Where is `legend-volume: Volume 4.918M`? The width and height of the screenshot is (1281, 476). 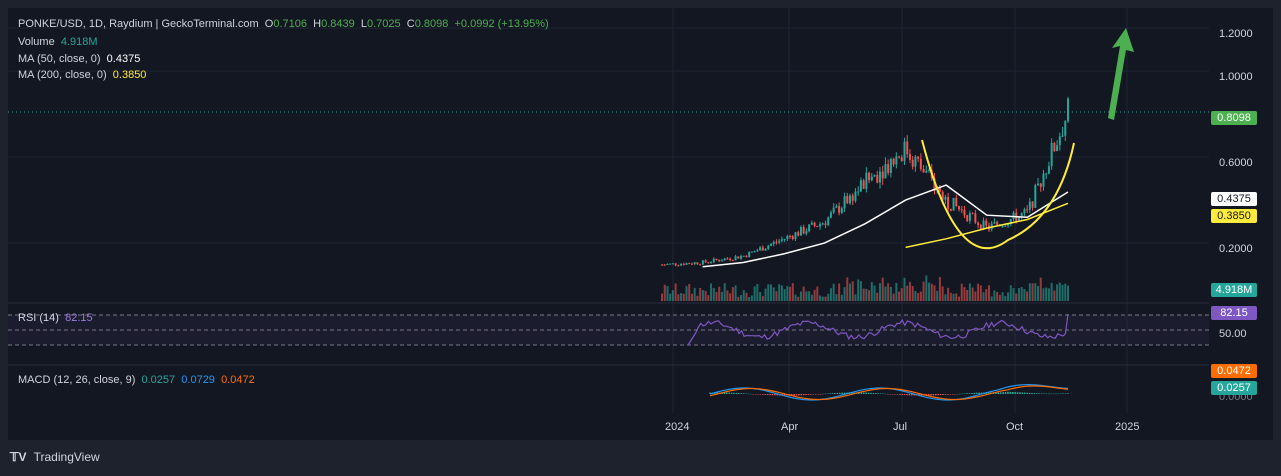 legend-volume: Volume 4.918M is located at coordinates (58, 42).